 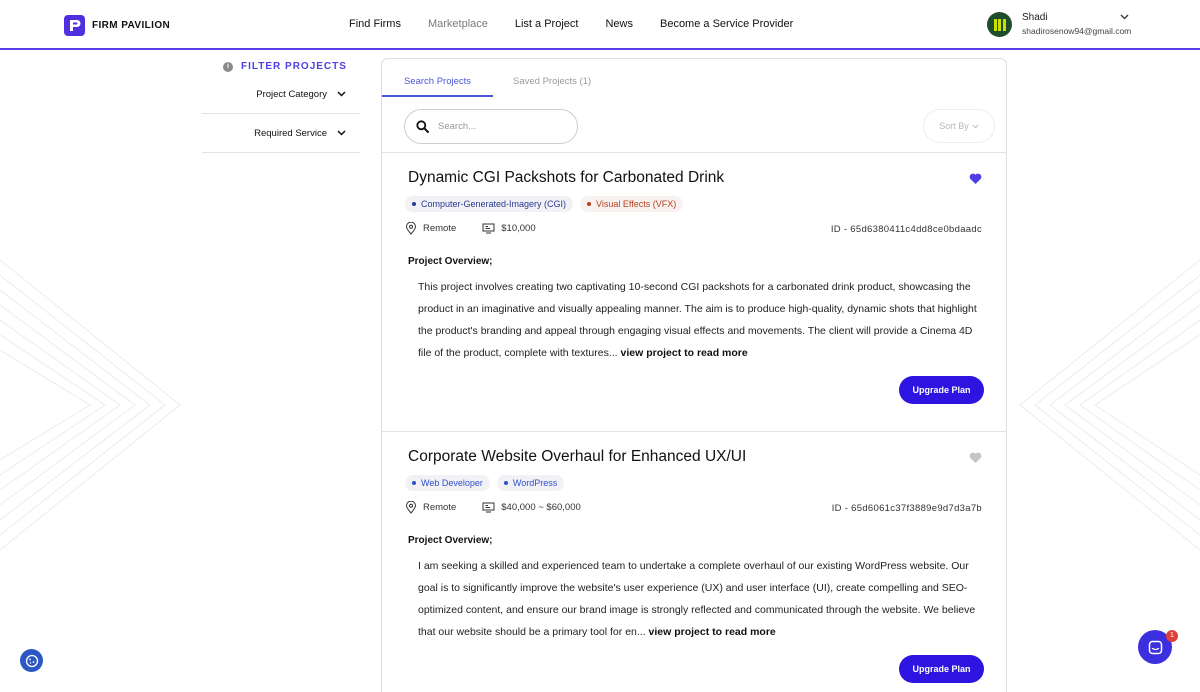 What do you see at coordinates (131, 25) in the screenshot?
I see `logo-text: FIRM PAVILION` at bounding box center [131, 25].